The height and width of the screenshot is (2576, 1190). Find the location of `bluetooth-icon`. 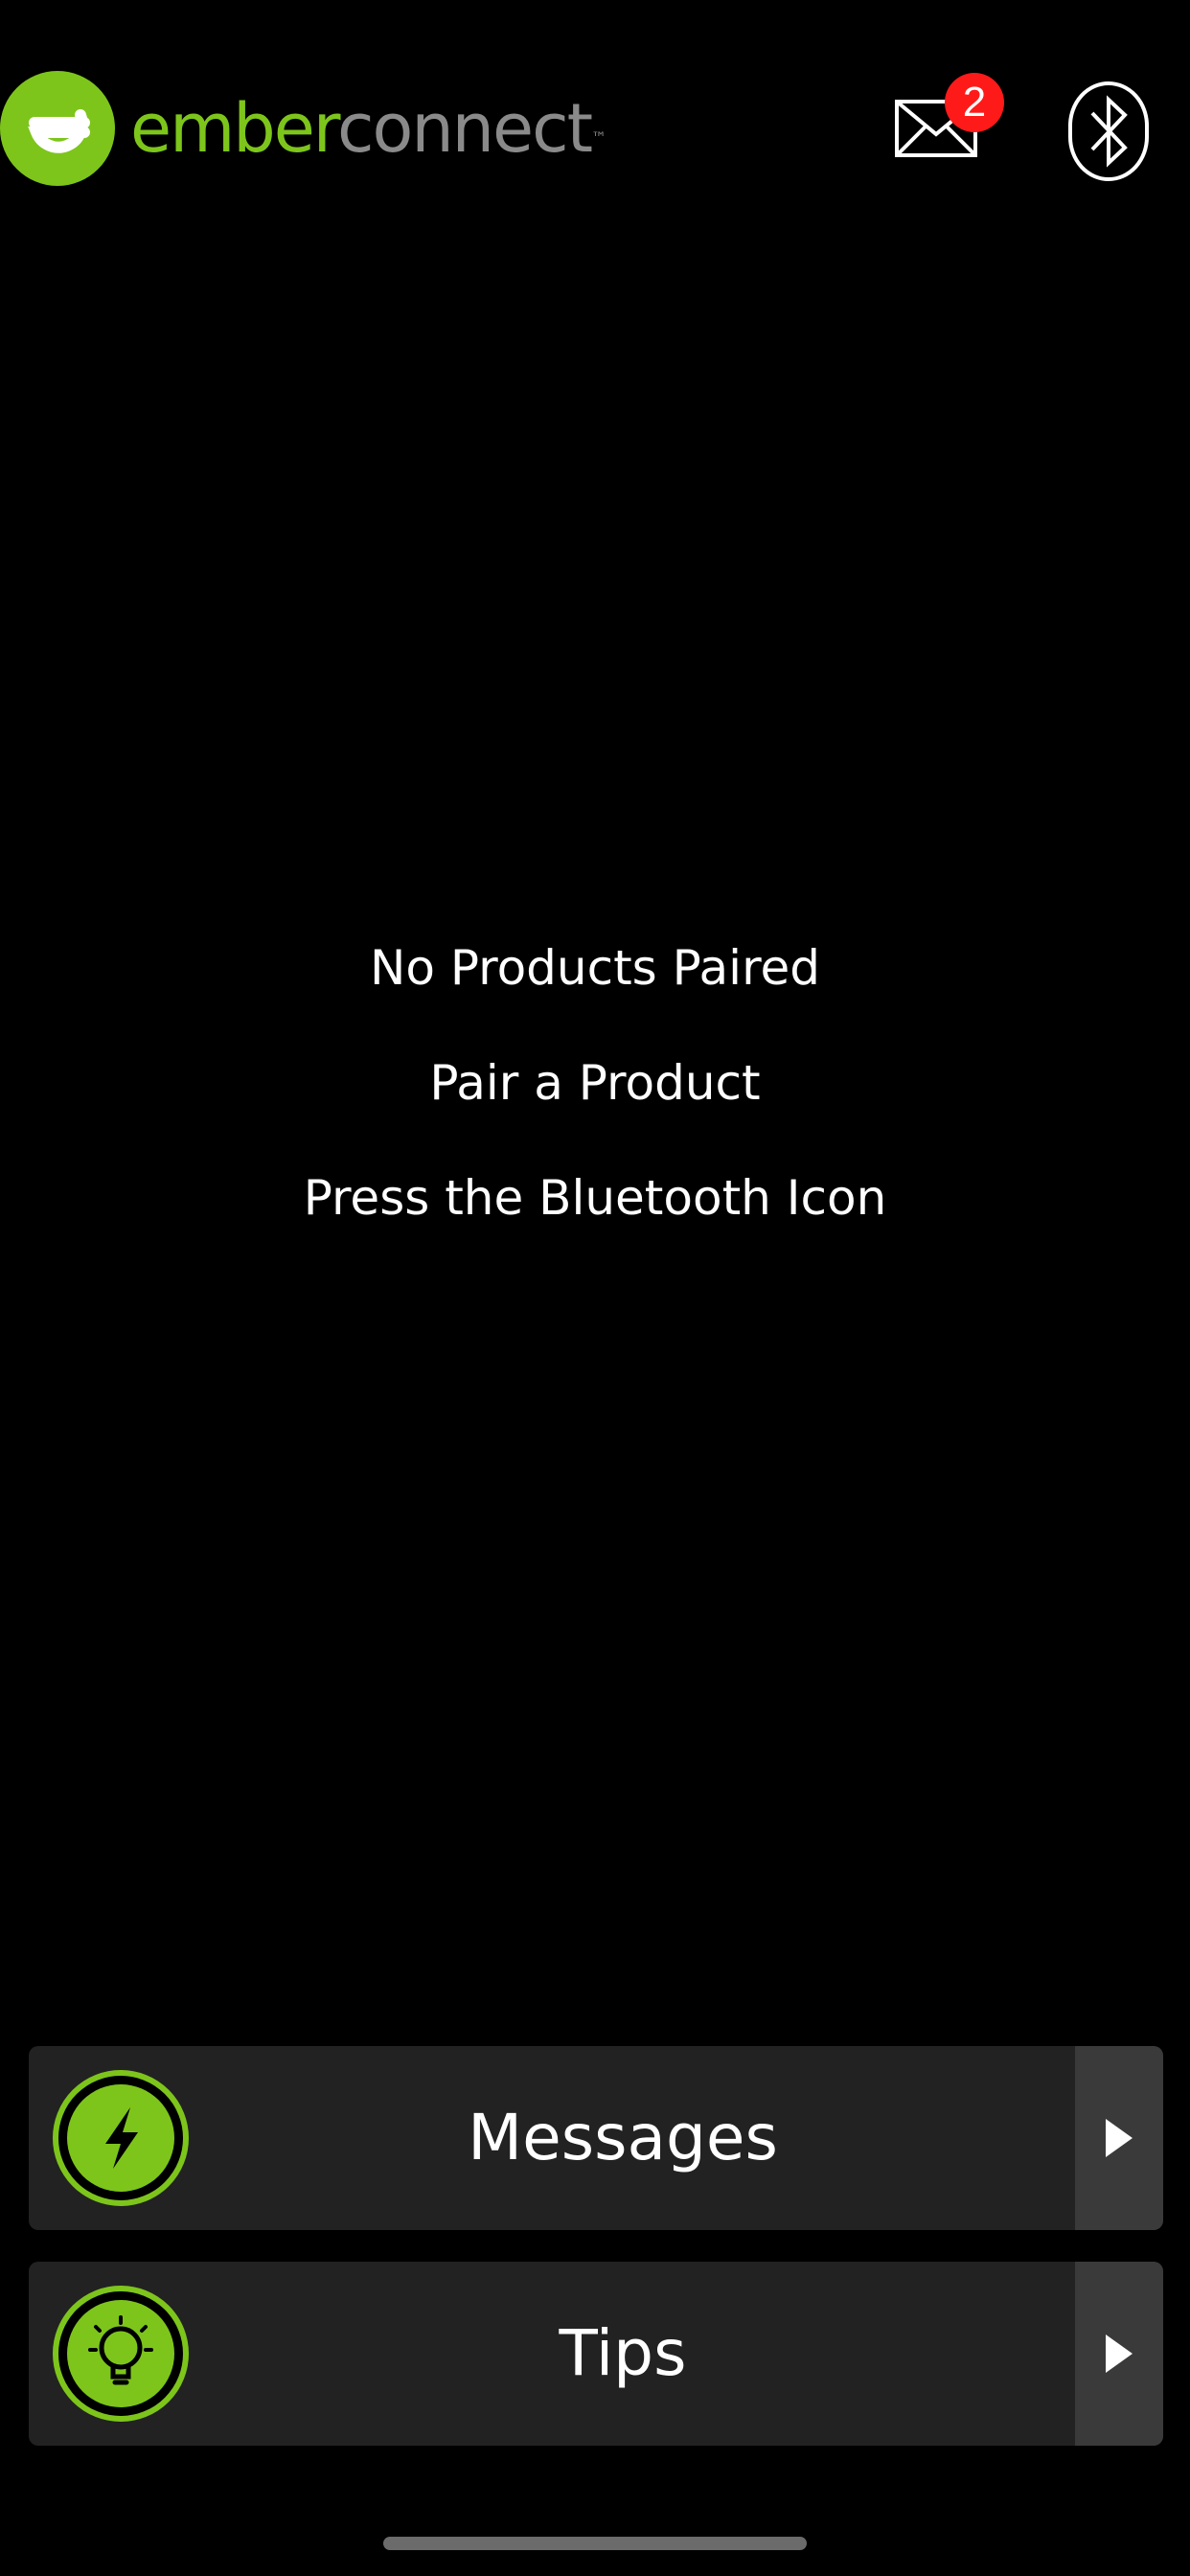

bluetooth-icon is located at coordinates (1108, 131).